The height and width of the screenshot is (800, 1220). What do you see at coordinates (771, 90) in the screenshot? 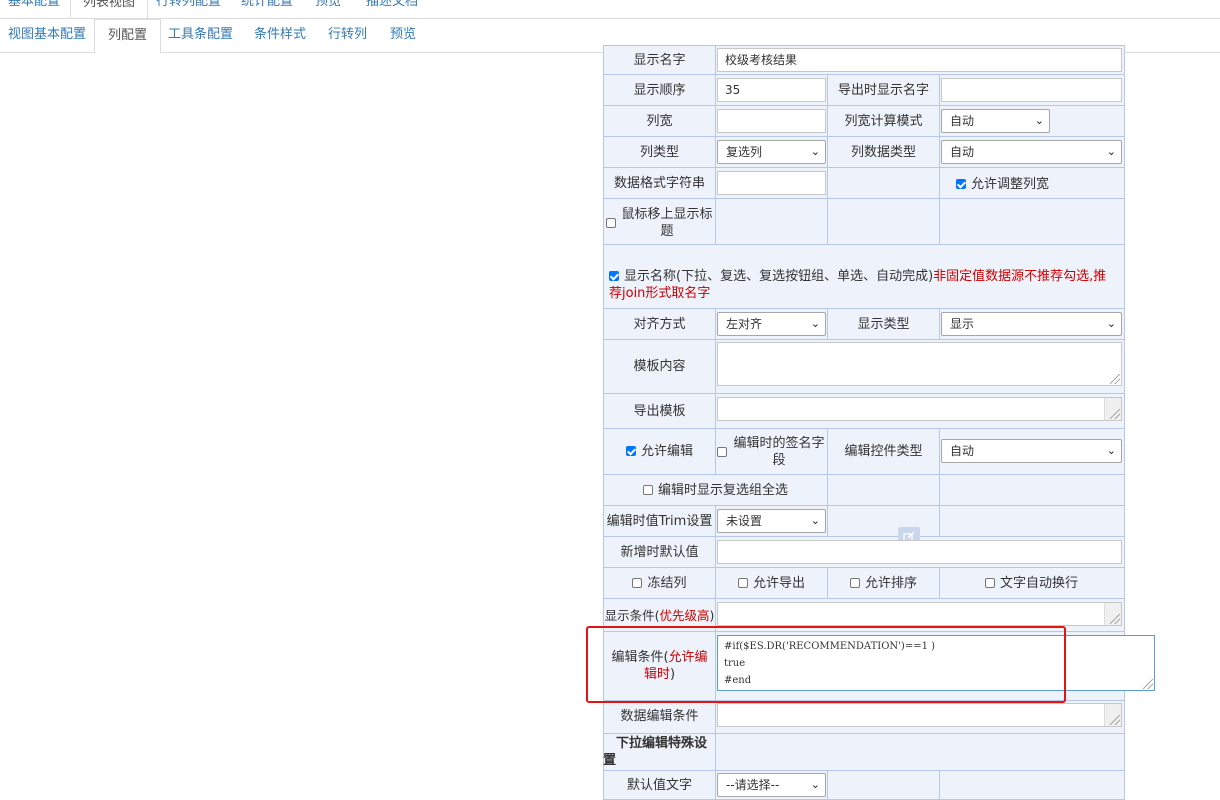
I see `display-order-input: 35` at bounding box center [771, 90].